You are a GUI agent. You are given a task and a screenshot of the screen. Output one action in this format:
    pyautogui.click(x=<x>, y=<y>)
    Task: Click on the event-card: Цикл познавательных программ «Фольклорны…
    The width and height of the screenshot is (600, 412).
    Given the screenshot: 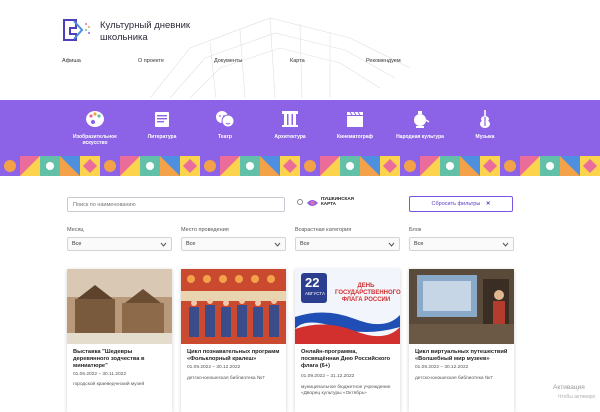 What is the action you would take?
    pyautogui.click(x=233, y=340)
    